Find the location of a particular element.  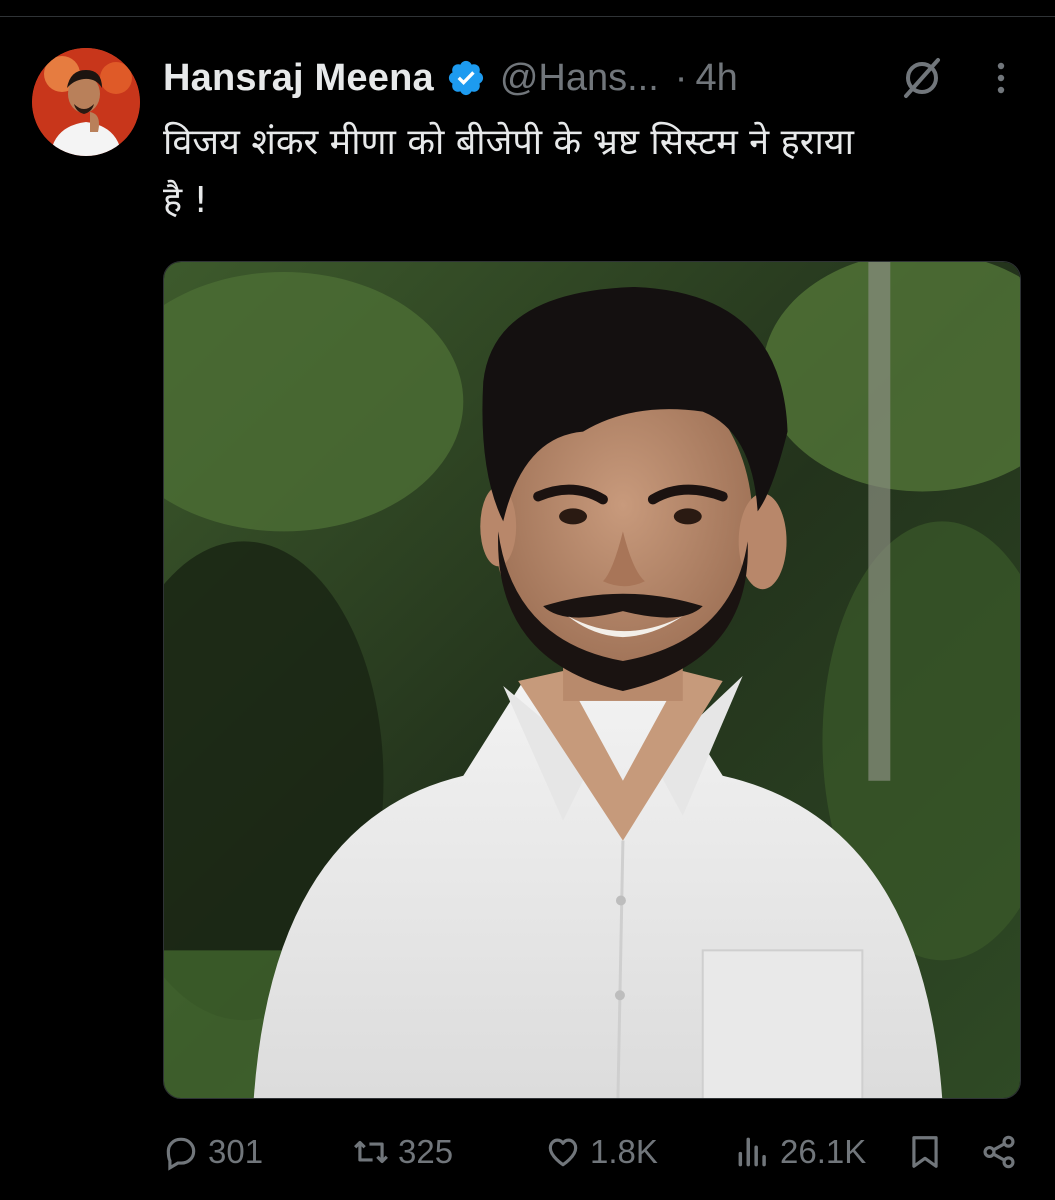

top-divider is located at coordinates (527, 16).